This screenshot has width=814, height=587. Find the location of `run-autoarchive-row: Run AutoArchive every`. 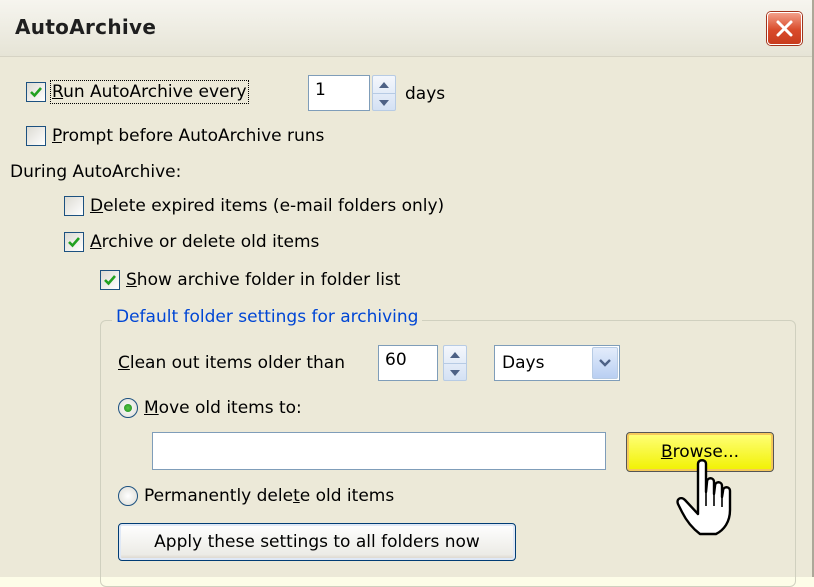

run-autoarchive-row: Run AutoArchive every is located at coordinates (137, 92).